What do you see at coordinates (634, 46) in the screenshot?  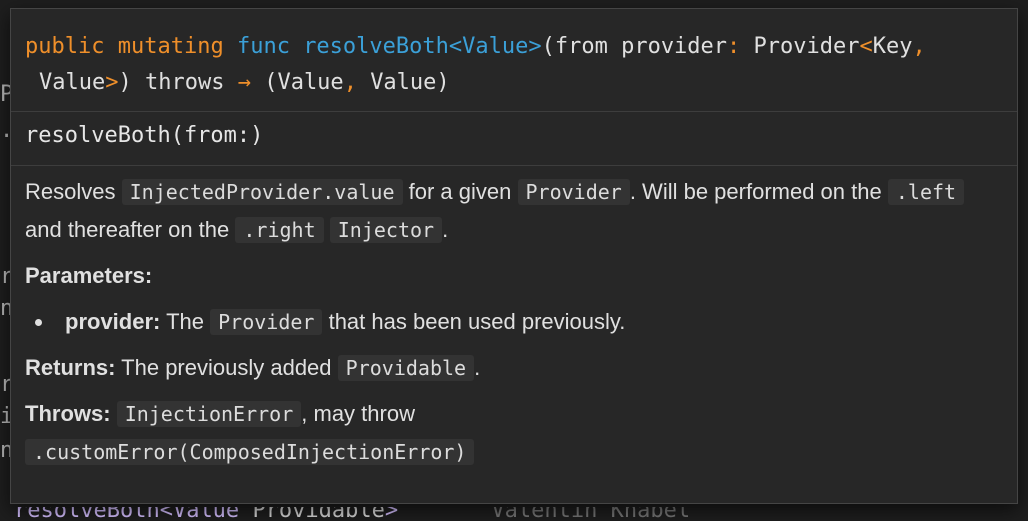 I see `params-open: (from provider` at bounding box center [634, 46].